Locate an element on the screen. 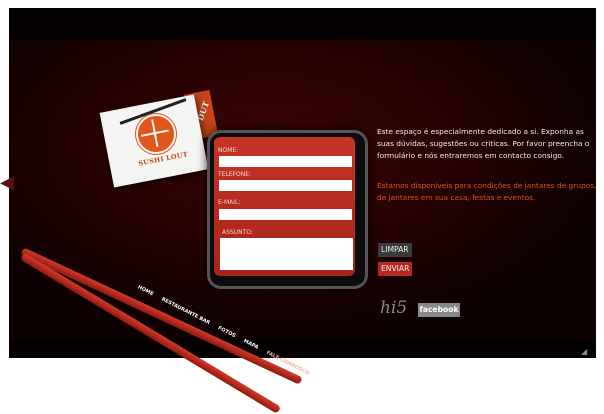 The width and height of the screenshot is (604, 414). corner-arrow-icon: ◢ is located at coordinates (584, 351).